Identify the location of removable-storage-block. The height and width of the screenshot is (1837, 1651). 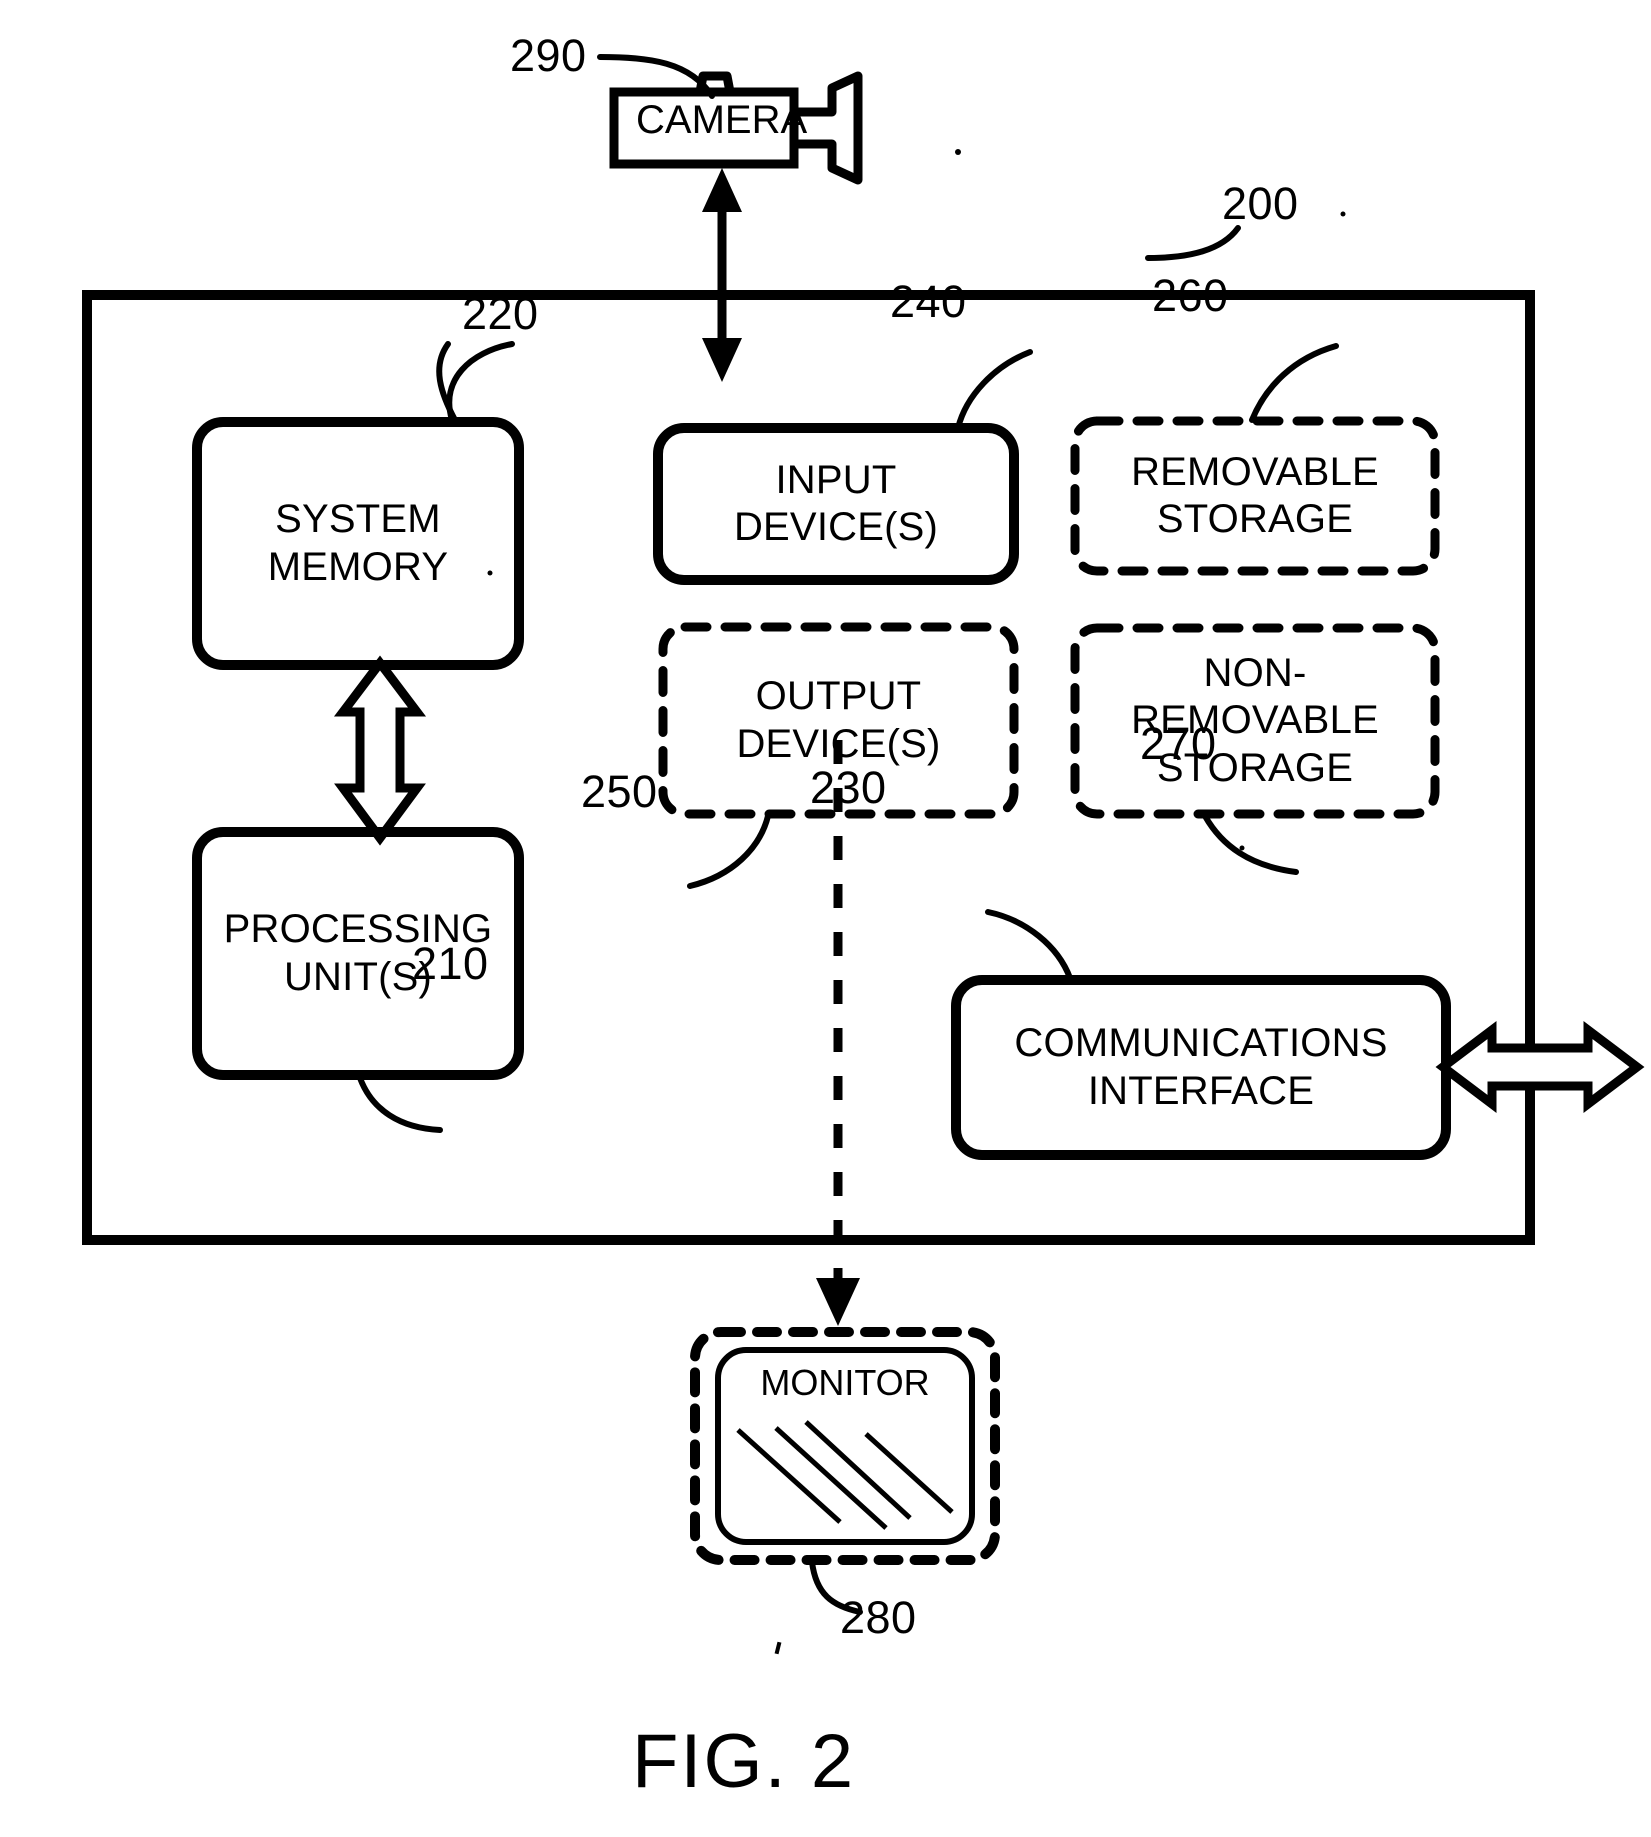
(1255, 496).